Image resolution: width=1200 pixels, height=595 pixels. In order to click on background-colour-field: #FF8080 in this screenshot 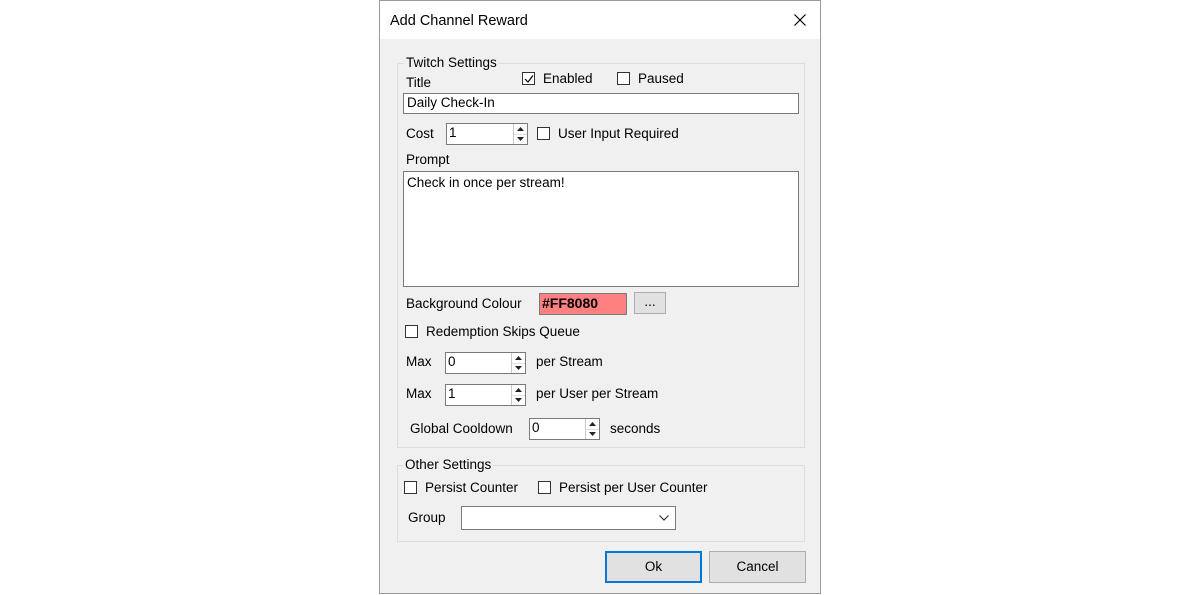, I will do `click(583, 304)`.